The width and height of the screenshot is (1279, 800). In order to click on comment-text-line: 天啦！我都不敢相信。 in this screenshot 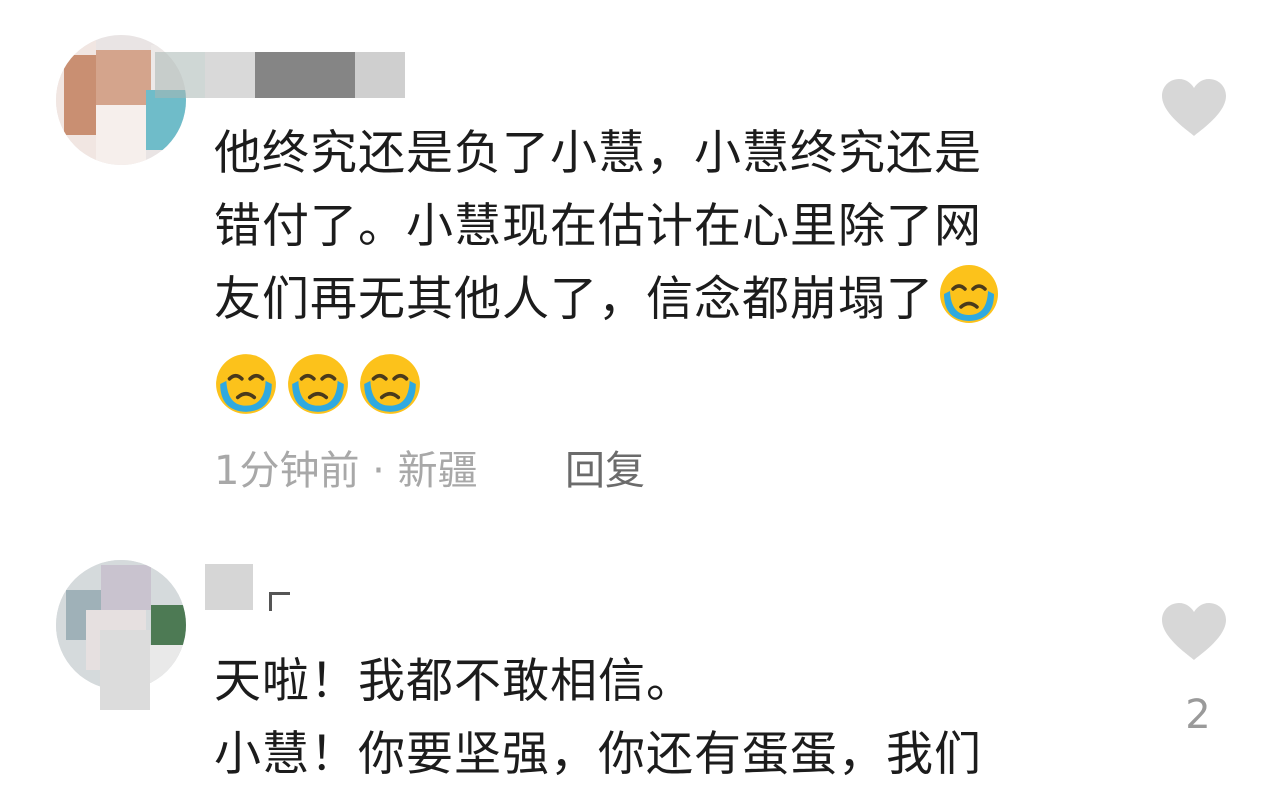, I will do `click(454, 681)`.